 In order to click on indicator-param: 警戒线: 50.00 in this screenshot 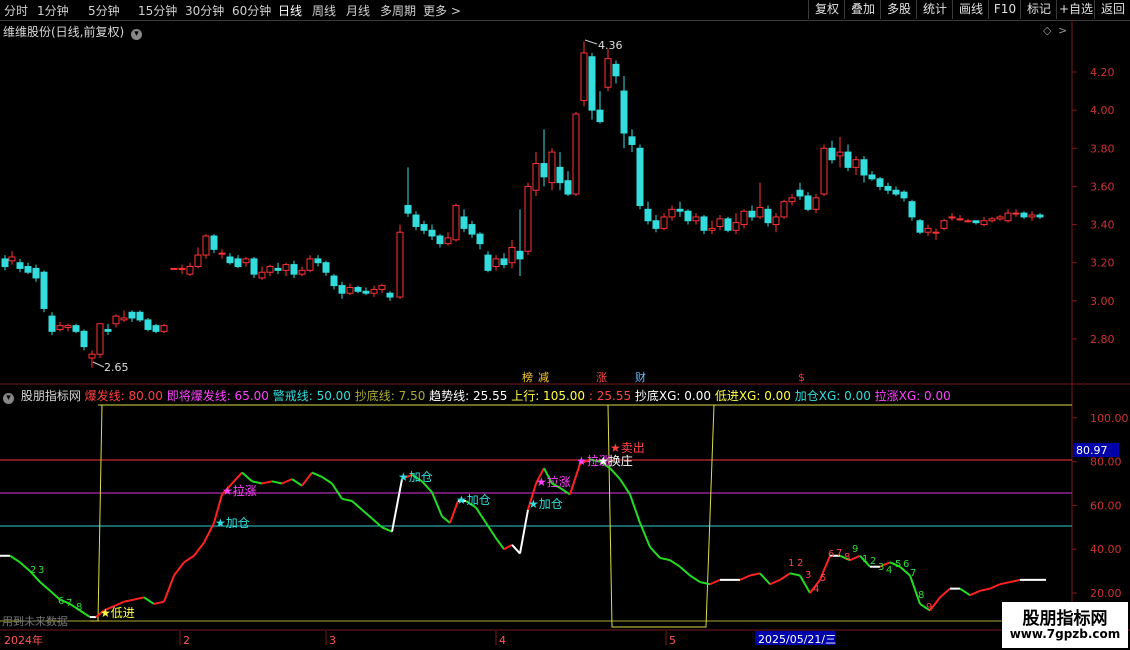, I will do `click(313, 396)`.